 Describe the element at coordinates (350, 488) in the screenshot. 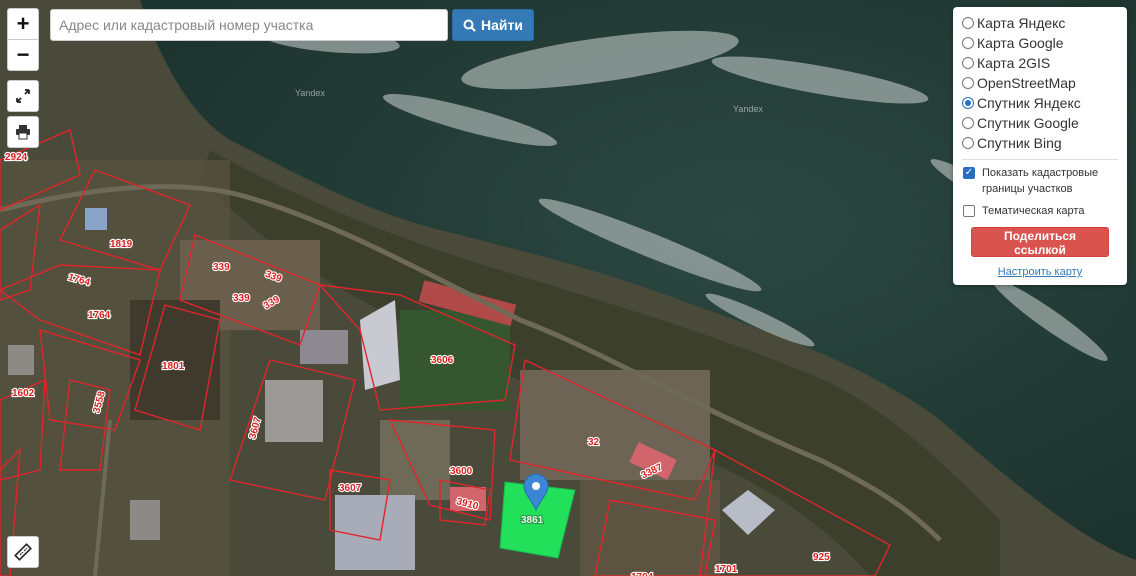

I see `parcel-label: 3607` at that location.